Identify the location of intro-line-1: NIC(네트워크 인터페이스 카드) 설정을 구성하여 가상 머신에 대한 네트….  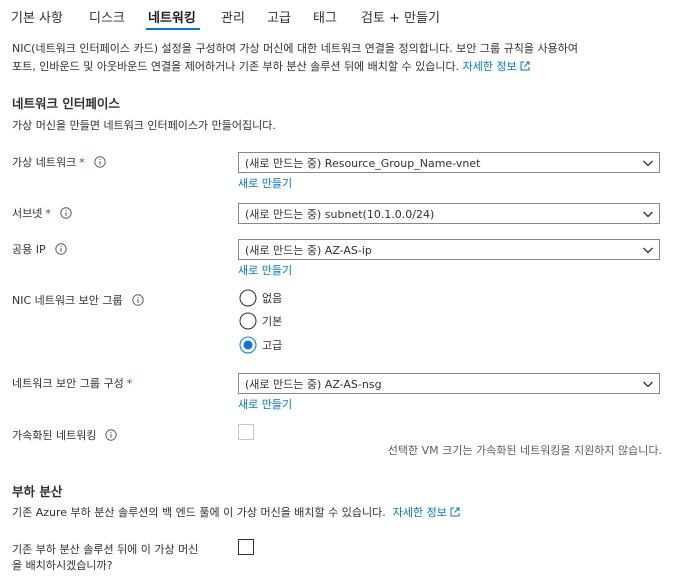
(295, 48).